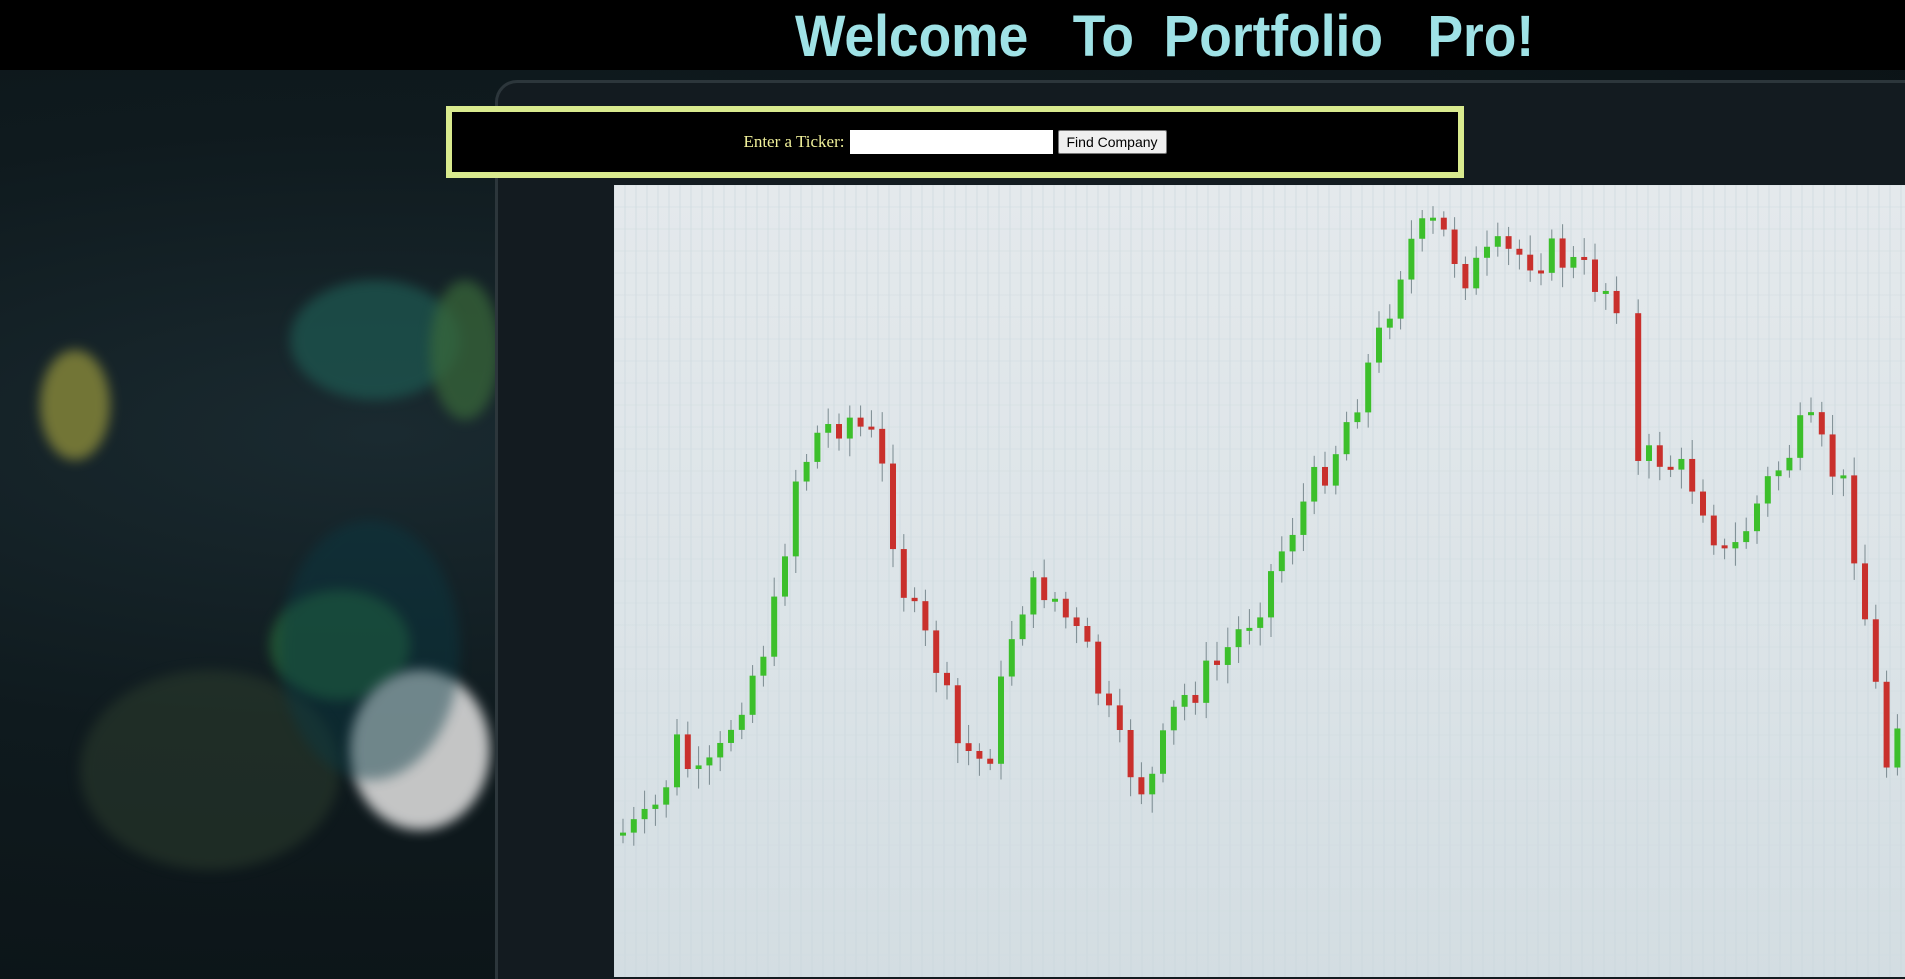 The image size is (1905, 979). I want to click on ticker-search-panel: Enter a Ticker: Find Company, so click(955, 142).